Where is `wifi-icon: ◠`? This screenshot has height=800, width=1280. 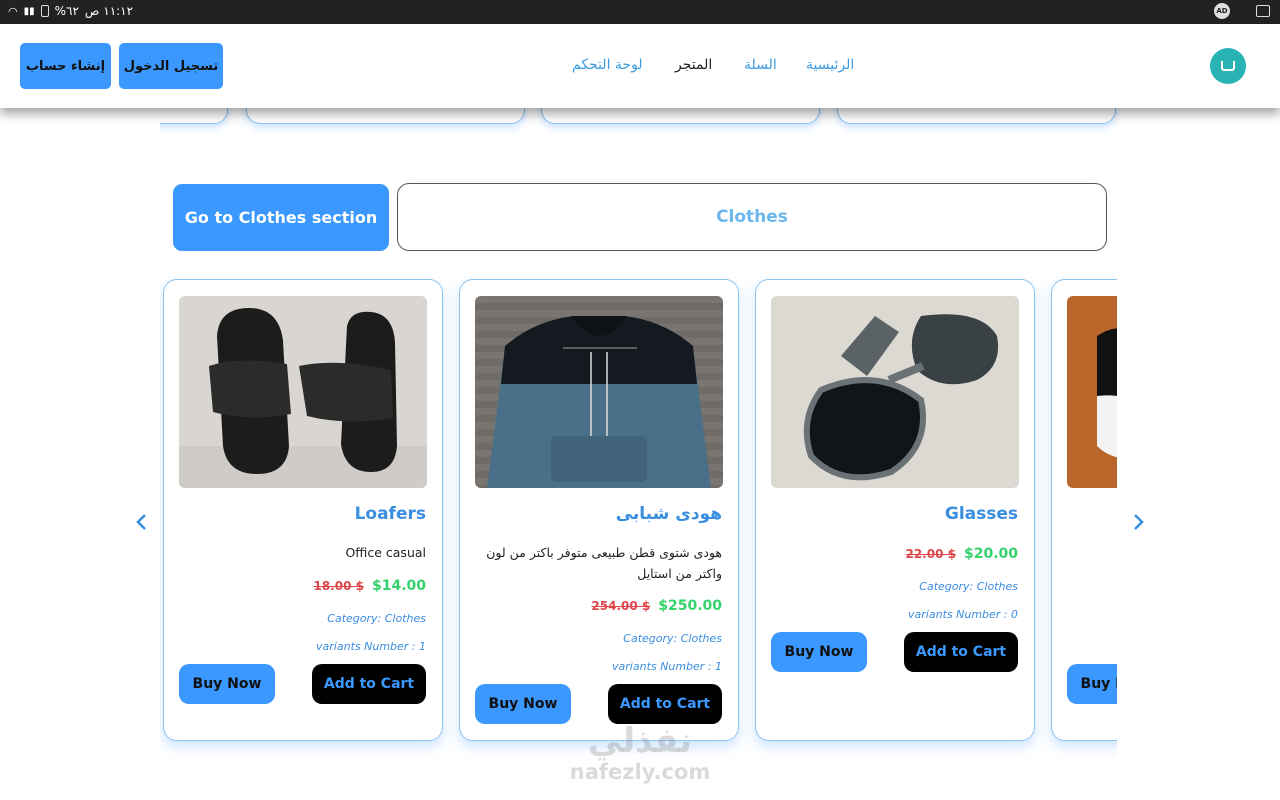 wifi-icon: ◠ is located at coordinates (13, 11).